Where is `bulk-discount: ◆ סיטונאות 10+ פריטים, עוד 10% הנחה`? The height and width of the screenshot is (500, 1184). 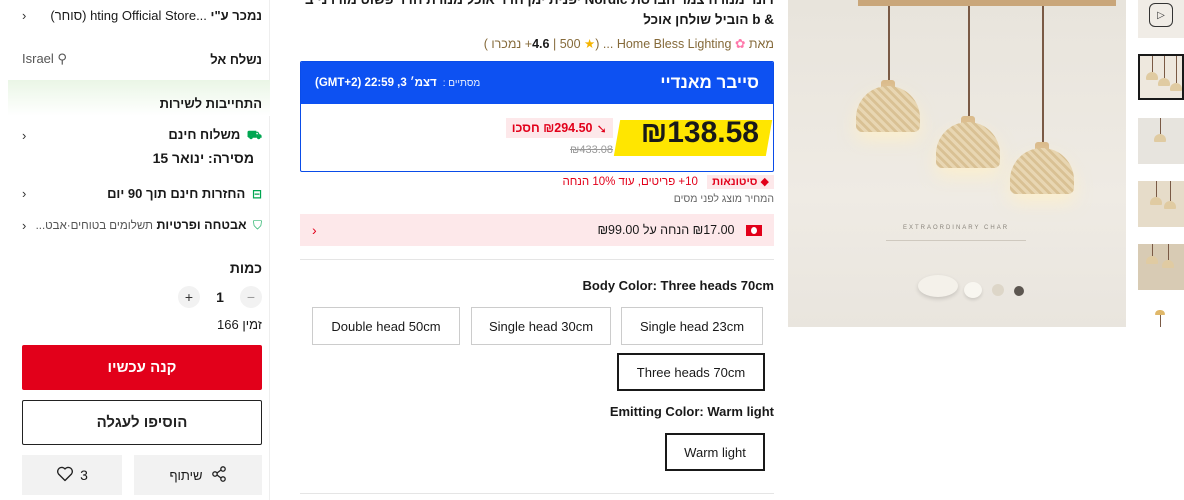 bulk-discount: ◆ סיטונאות 10+ פריטים, עוד 10% הנחה is located at coordinates (537, 182).